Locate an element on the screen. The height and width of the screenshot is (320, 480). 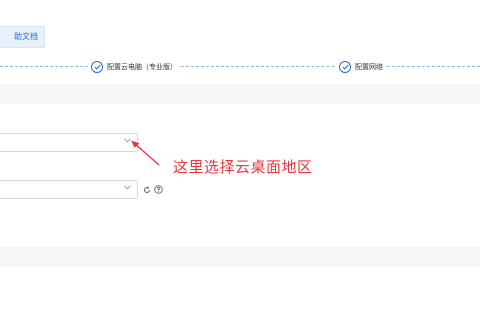
step-configure-network: 配置网络 is located at coordinates (361, 66).